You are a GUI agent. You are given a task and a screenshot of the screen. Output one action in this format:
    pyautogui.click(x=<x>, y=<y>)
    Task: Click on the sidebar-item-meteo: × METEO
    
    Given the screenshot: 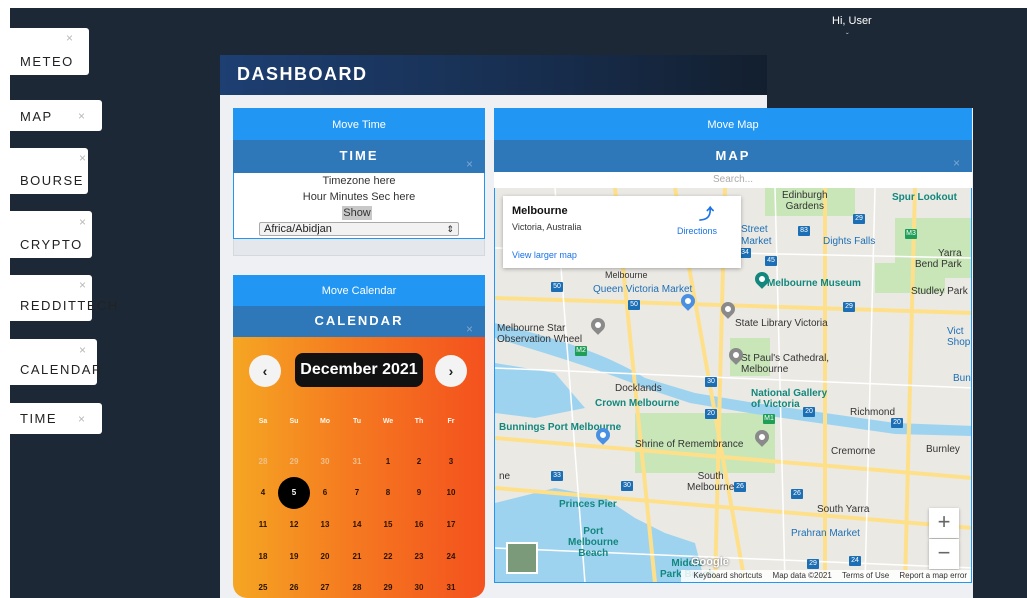 What is the action you would take?
    pyautogui.click(x=49, y=51)
    